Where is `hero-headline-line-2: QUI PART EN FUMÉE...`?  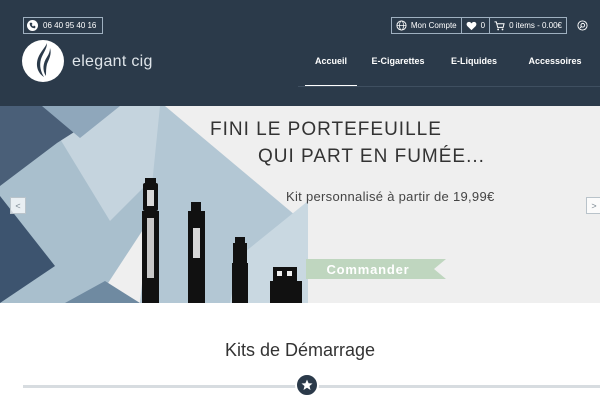 hero-headline-line-2: QUI PART EN FUMÉE... is located at coordinates (371, 156).